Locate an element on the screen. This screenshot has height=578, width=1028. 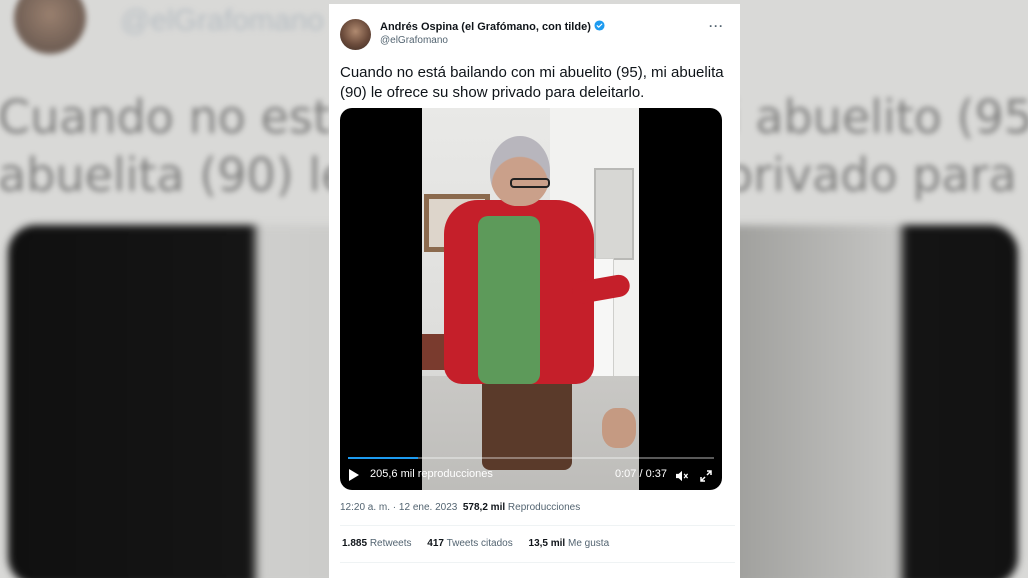
video-frame is located at coordinates (530, 299).